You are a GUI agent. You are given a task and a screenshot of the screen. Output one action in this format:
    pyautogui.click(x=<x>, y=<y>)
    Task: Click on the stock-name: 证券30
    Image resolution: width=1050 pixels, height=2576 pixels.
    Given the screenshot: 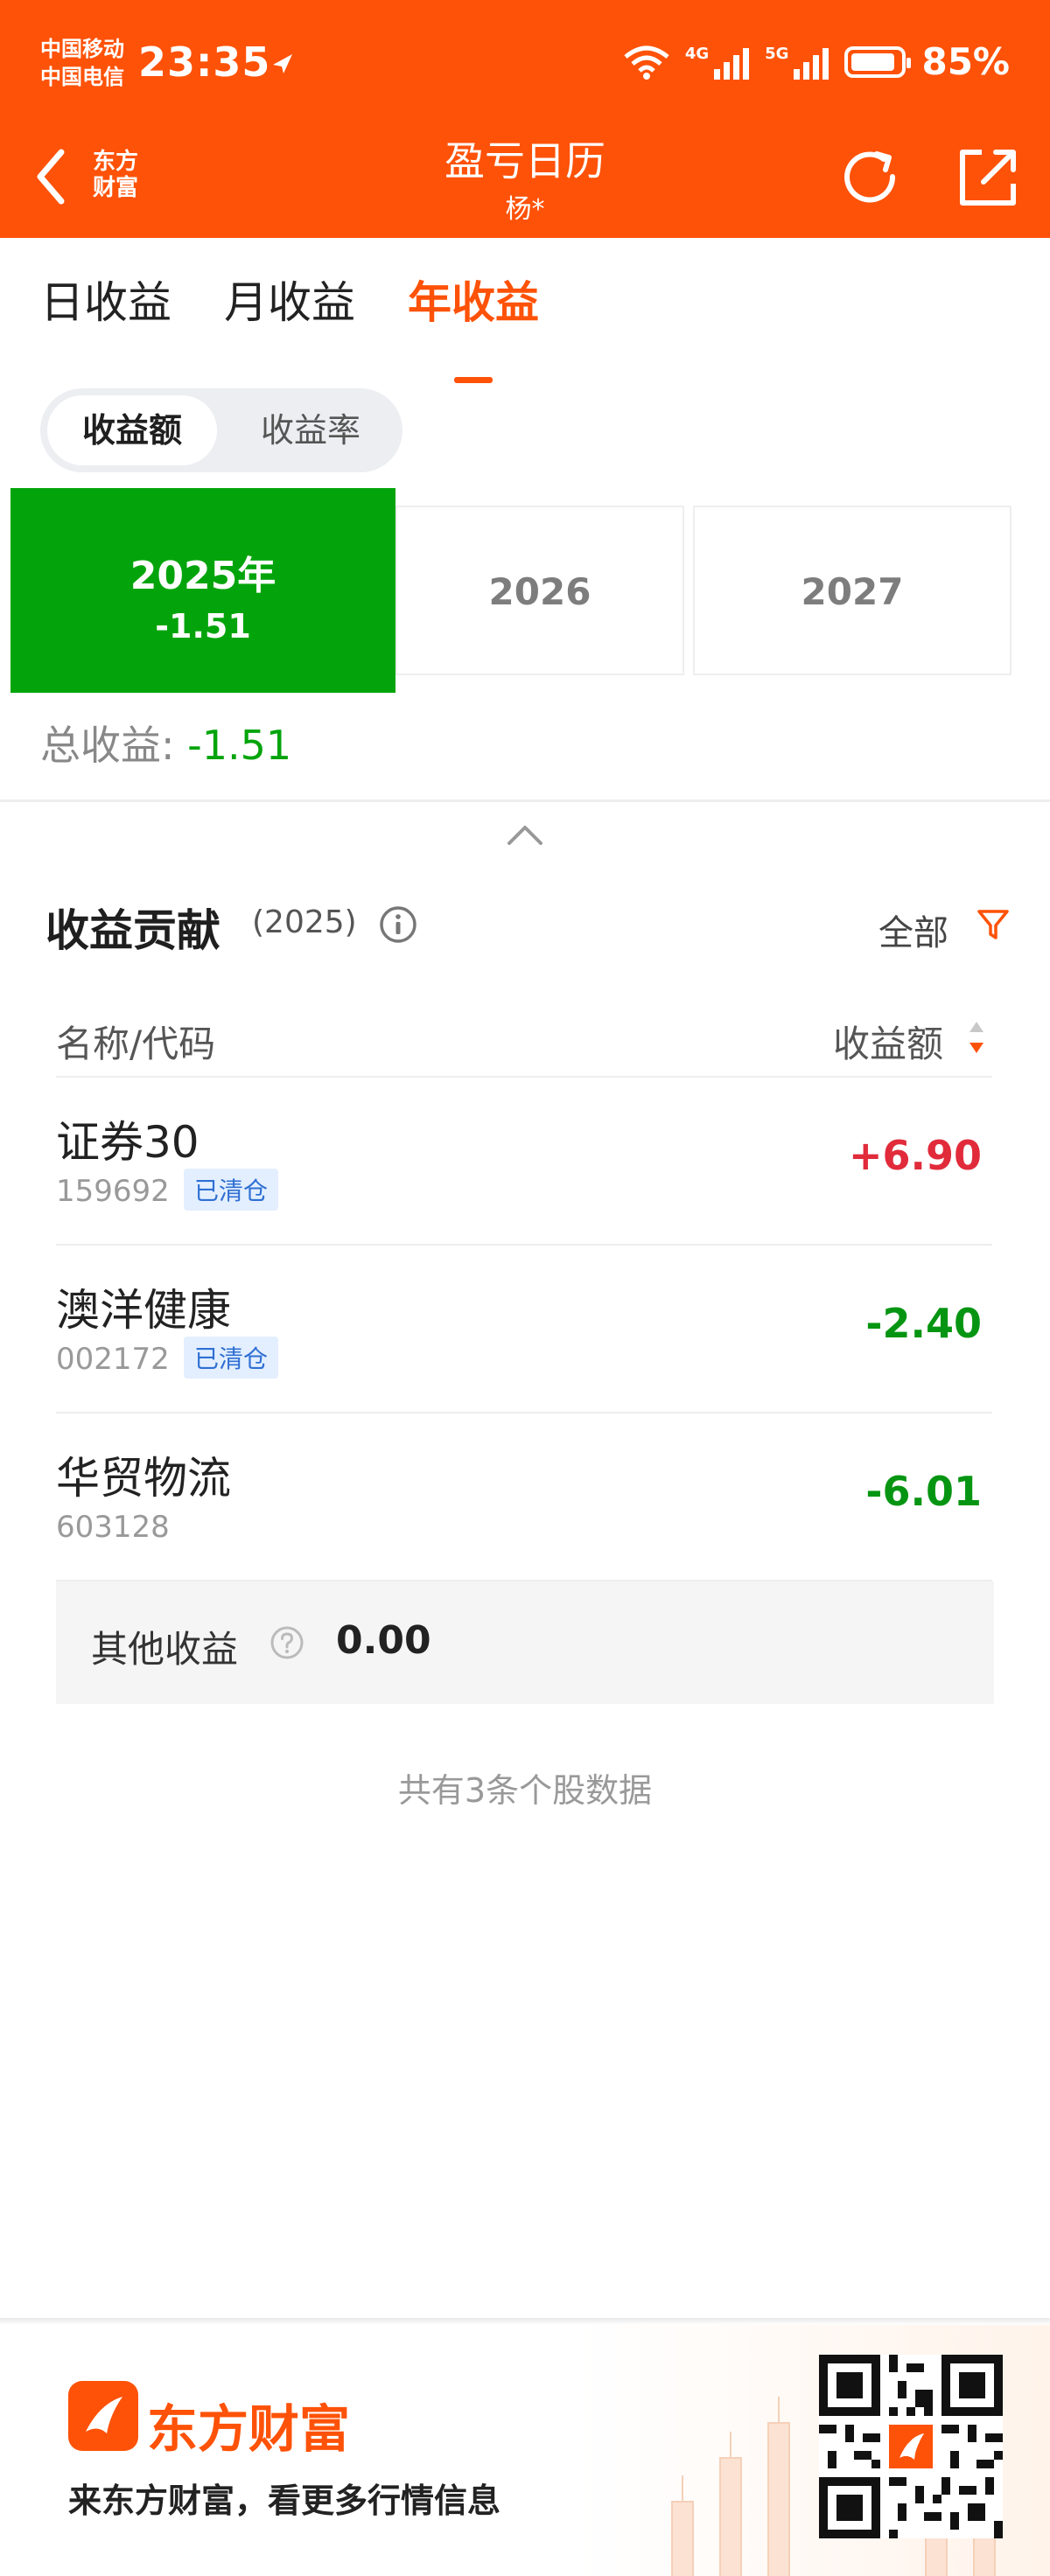 What is the action you would take?
    pyautogui.click(x=128, y=1142)
    